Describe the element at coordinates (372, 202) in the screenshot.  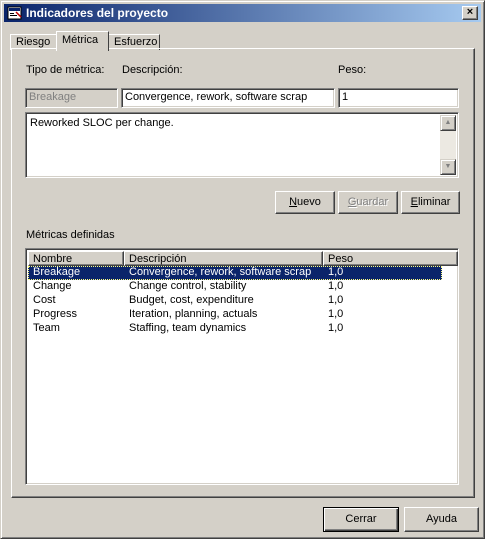
I see `button-label: uardar` at that location.